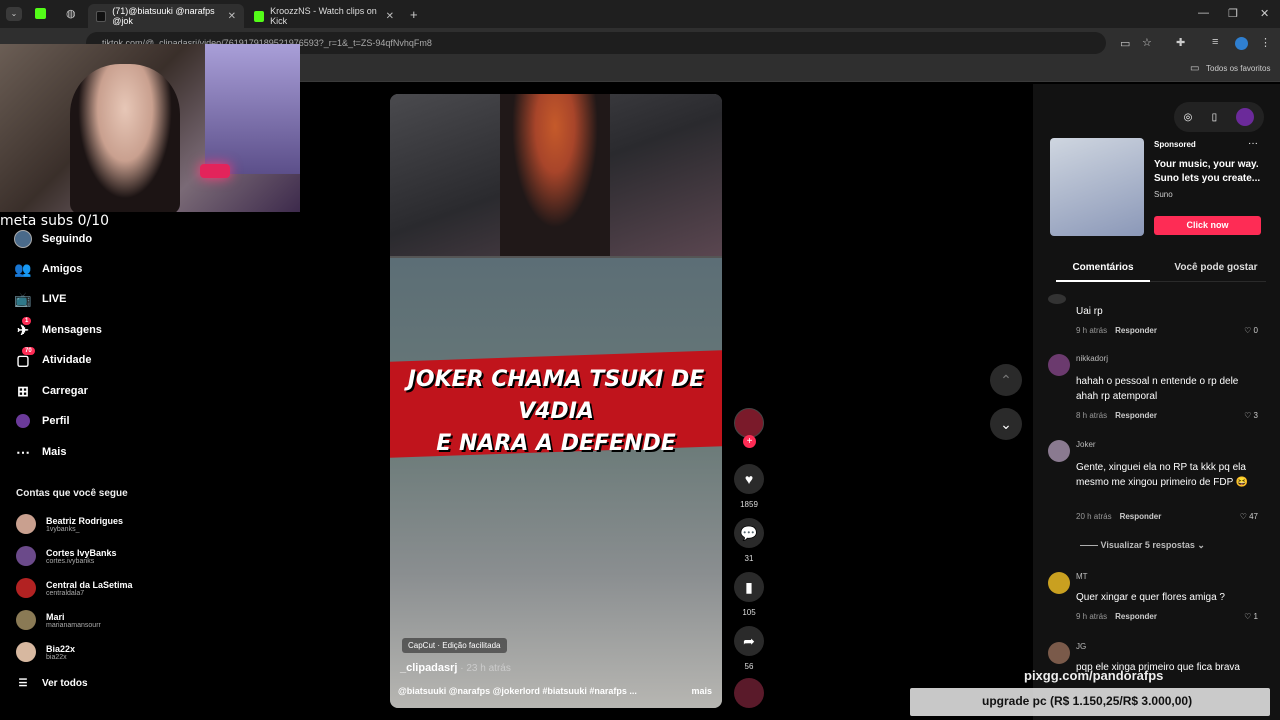 The height and width of the screenshot is (720, 1280). What do you see at coordinates (112, 329) in the screenshot?
I see `nav-messages: ✈ 1 Mensagens` at bounding box center [112, 329].